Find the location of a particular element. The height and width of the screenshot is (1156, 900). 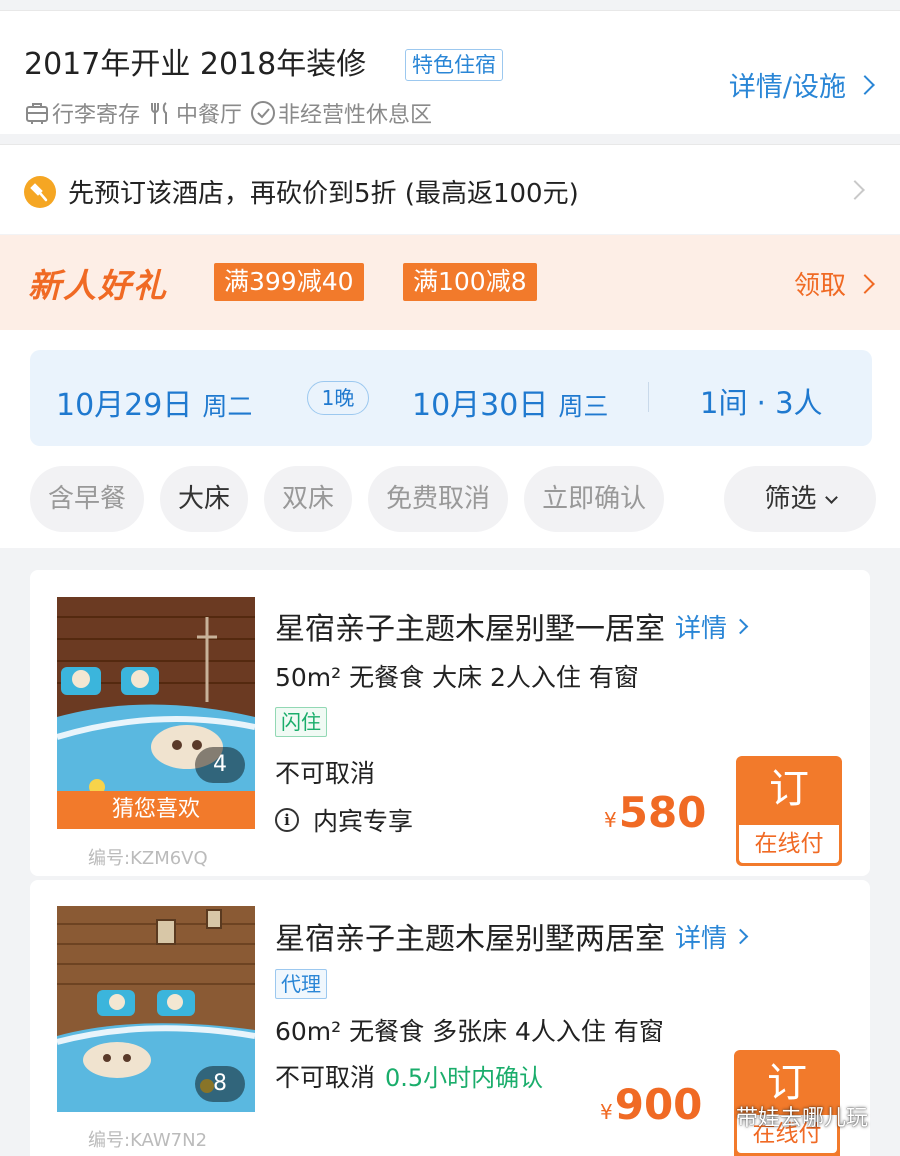

cancel-policy: 不可取消 0.5小时内确认 is located at coordinates (409, 1076).